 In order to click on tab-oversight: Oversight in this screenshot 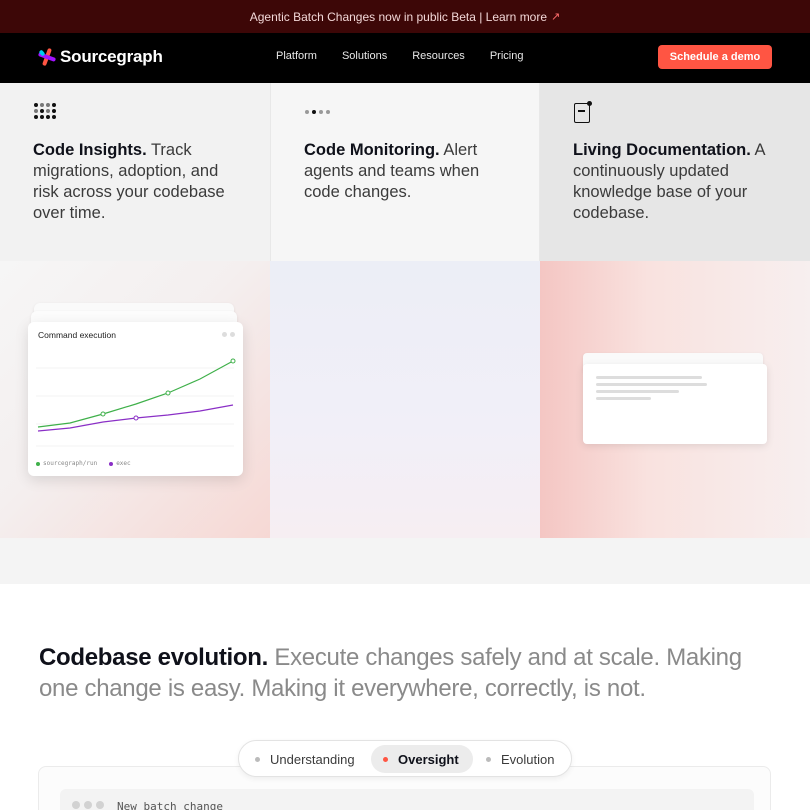, I will do `click(422, 759)`.